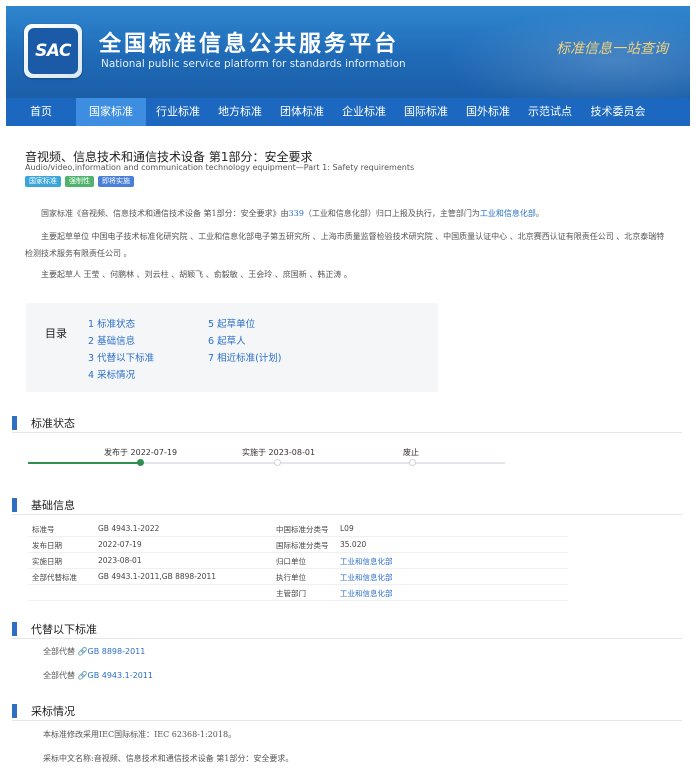  What do you see at coordinates (54, 577) in the screenshot?
I see `info-label: 全部代替标准` at bounding box center [54, 577].